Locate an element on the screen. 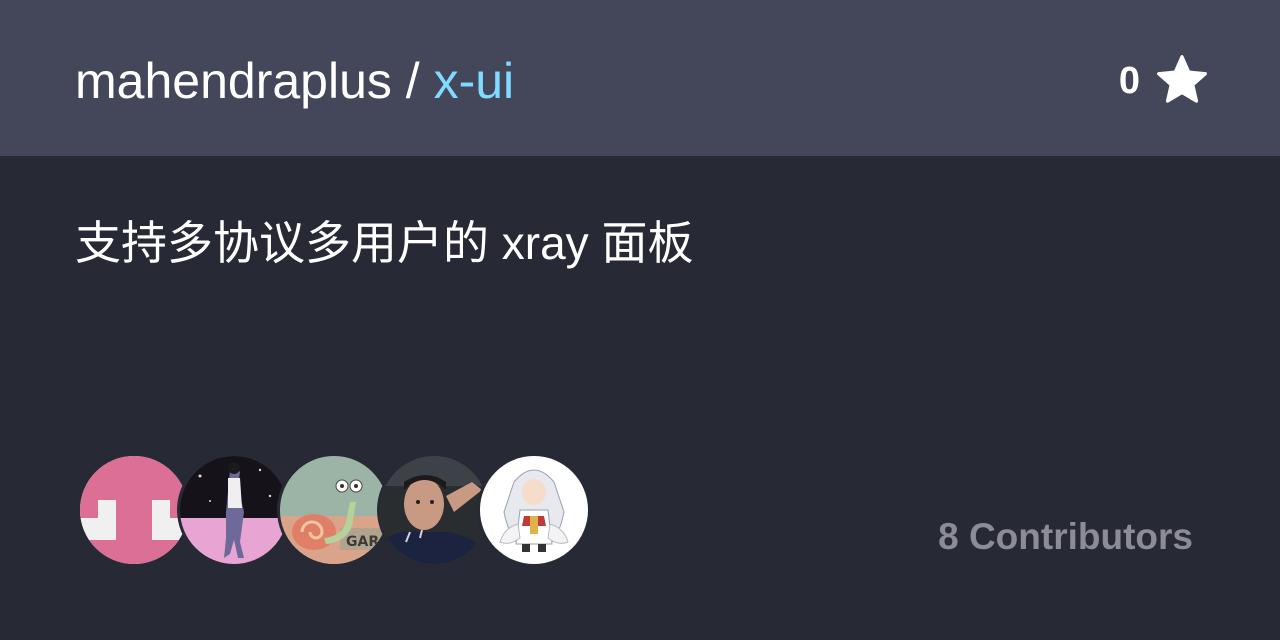 Image resolution: width=1280 pixels, height=640 pixels. repo-description: 支持多协议多用户的 xray 面板 is located at coordinates (384, 243).